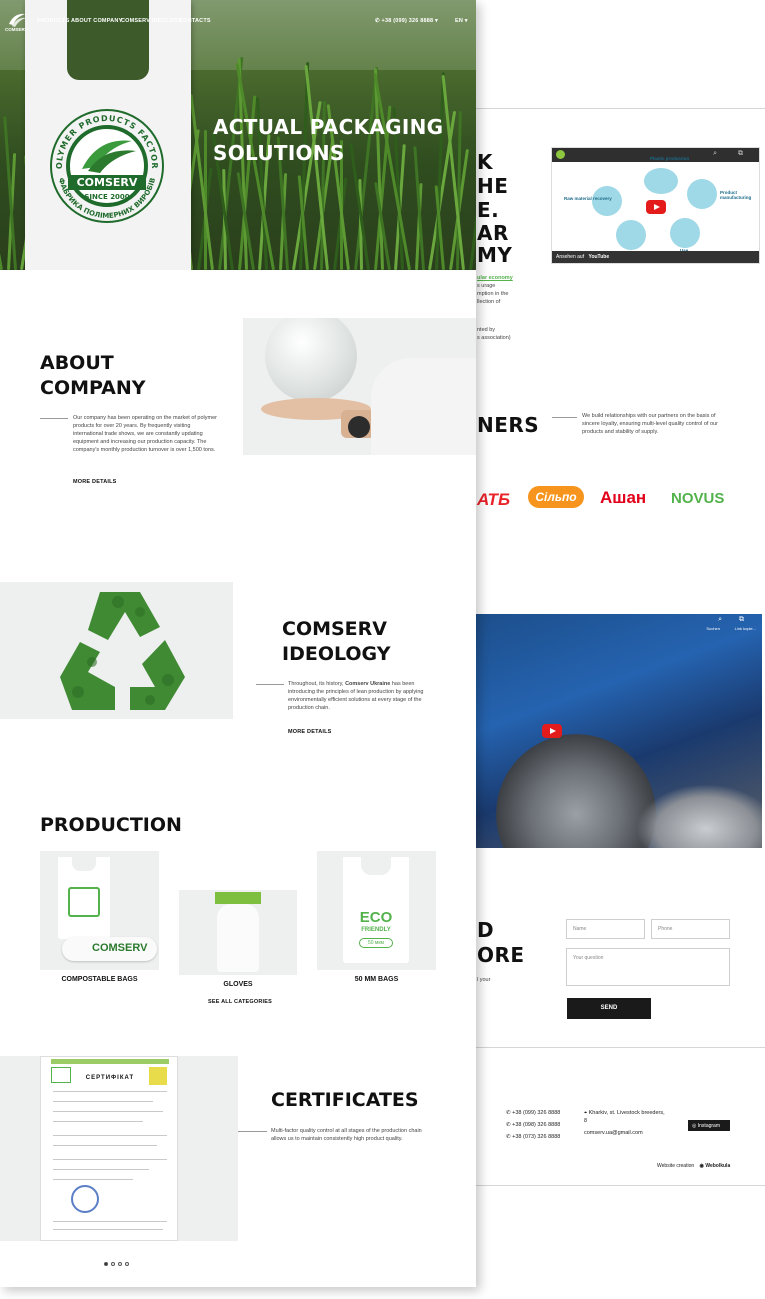  What do you see at coordinates (556, 497) in the screenshot?
I see `partner-logo-silpo: Сільпо` at bounding box center [556, 497].